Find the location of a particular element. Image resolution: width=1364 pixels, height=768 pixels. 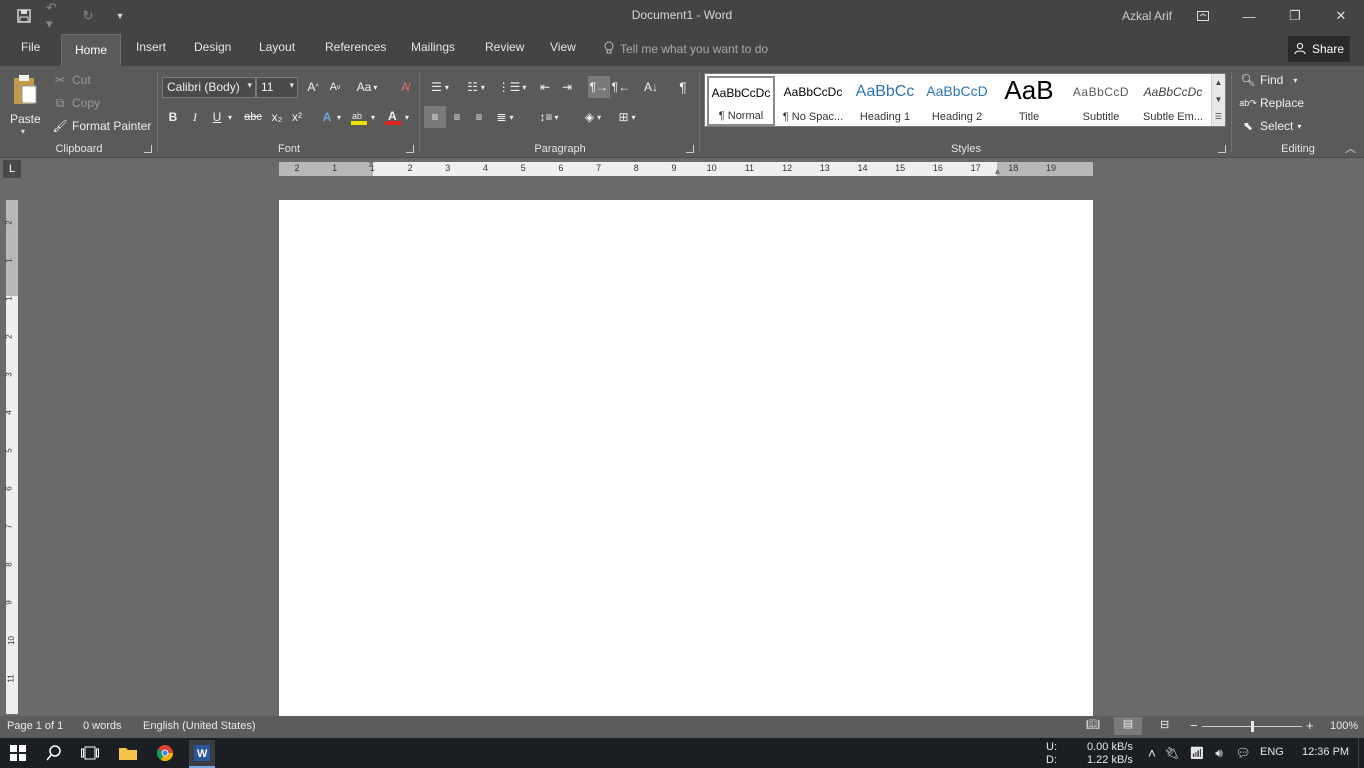

select-button: ⬉ Select ▾ is located at coordinates (1270, 126).